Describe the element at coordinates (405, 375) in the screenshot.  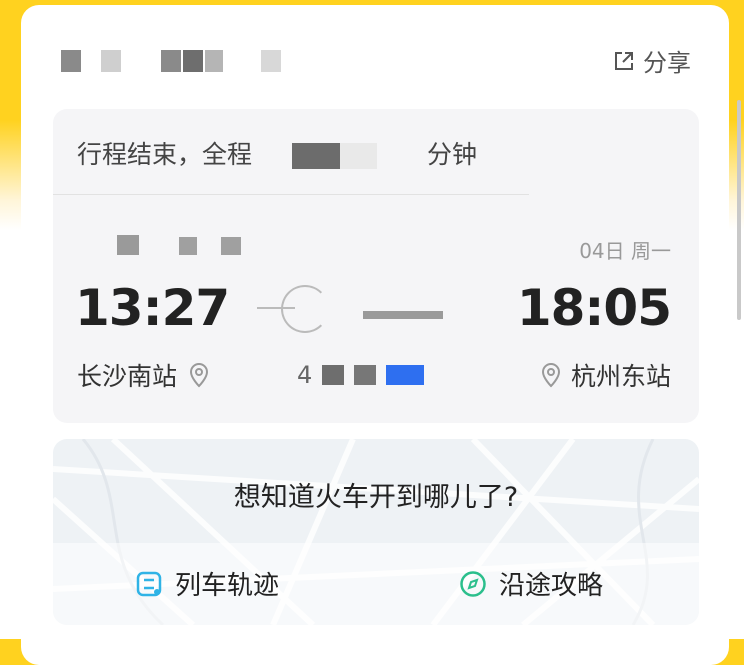
I see `train-badge-redacted` at that location.